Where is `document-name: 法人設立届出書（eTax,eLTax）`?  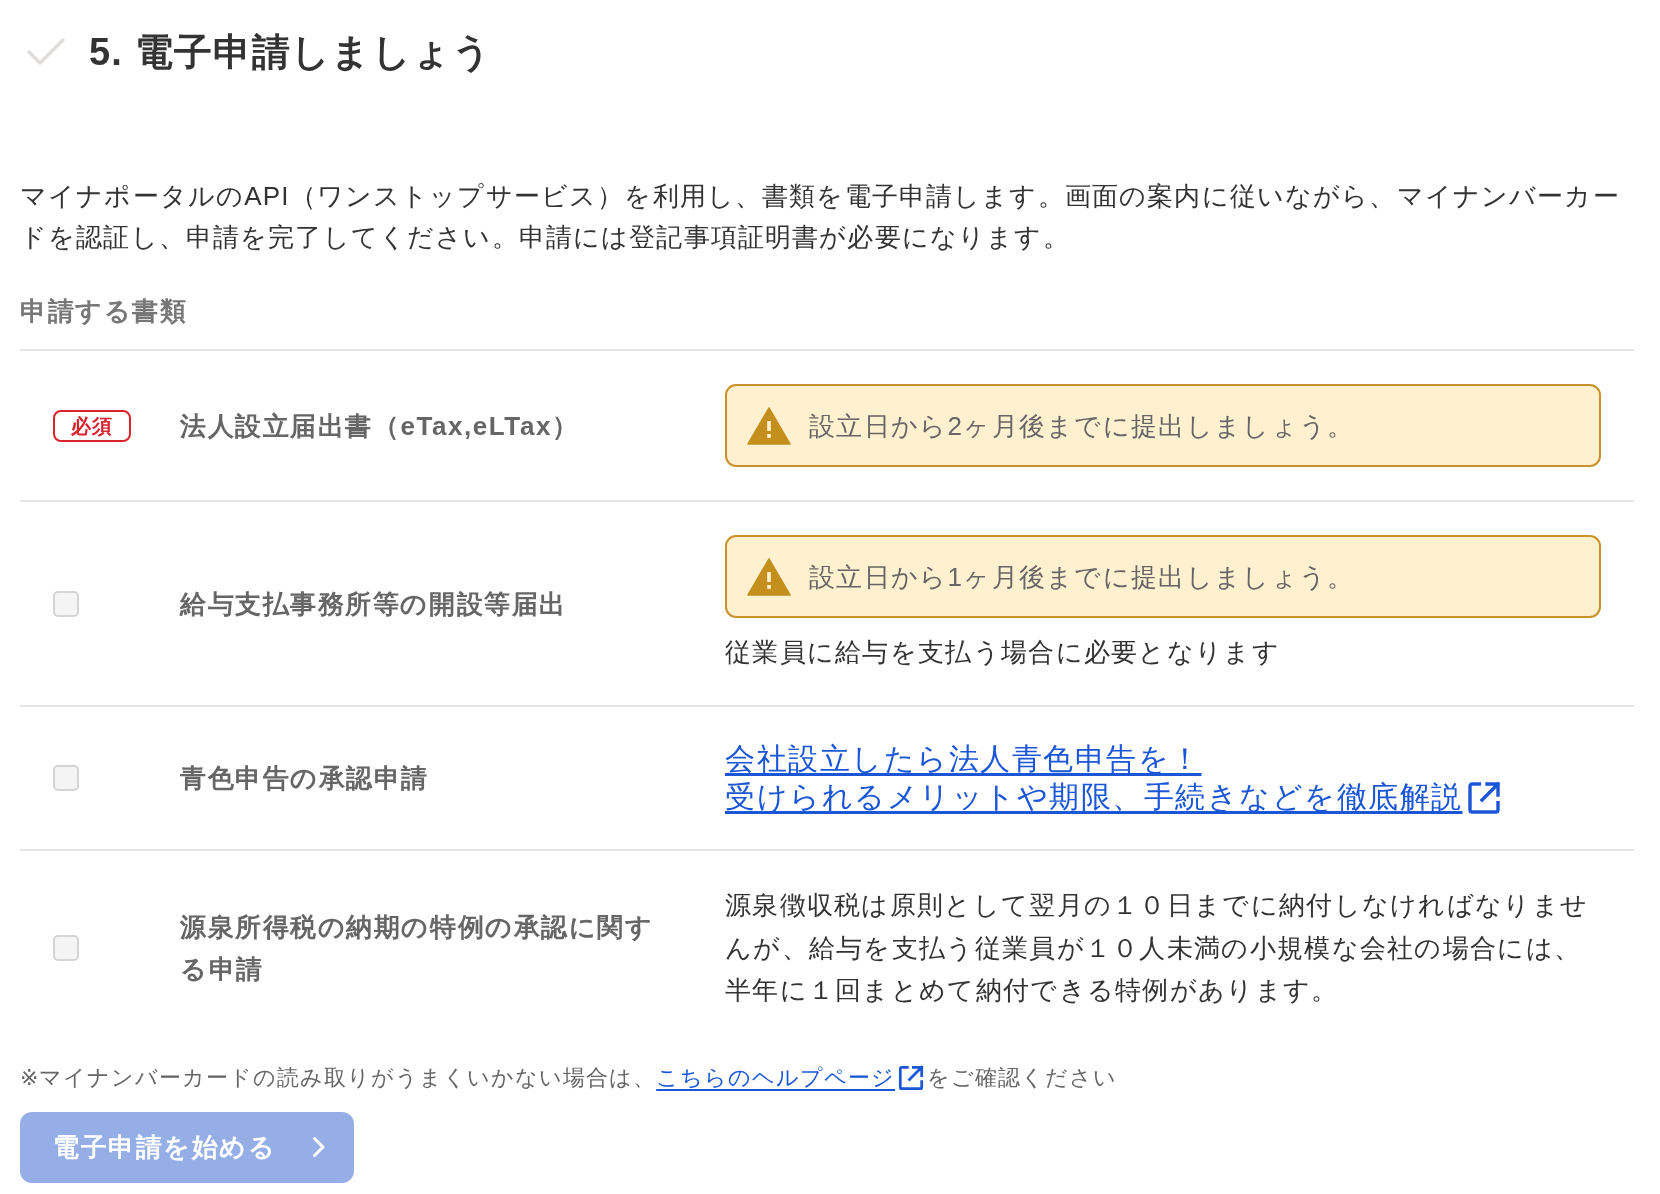 document-name: 法人設立届出書（eTax,eLTax） is located at coordinates (380, 426).